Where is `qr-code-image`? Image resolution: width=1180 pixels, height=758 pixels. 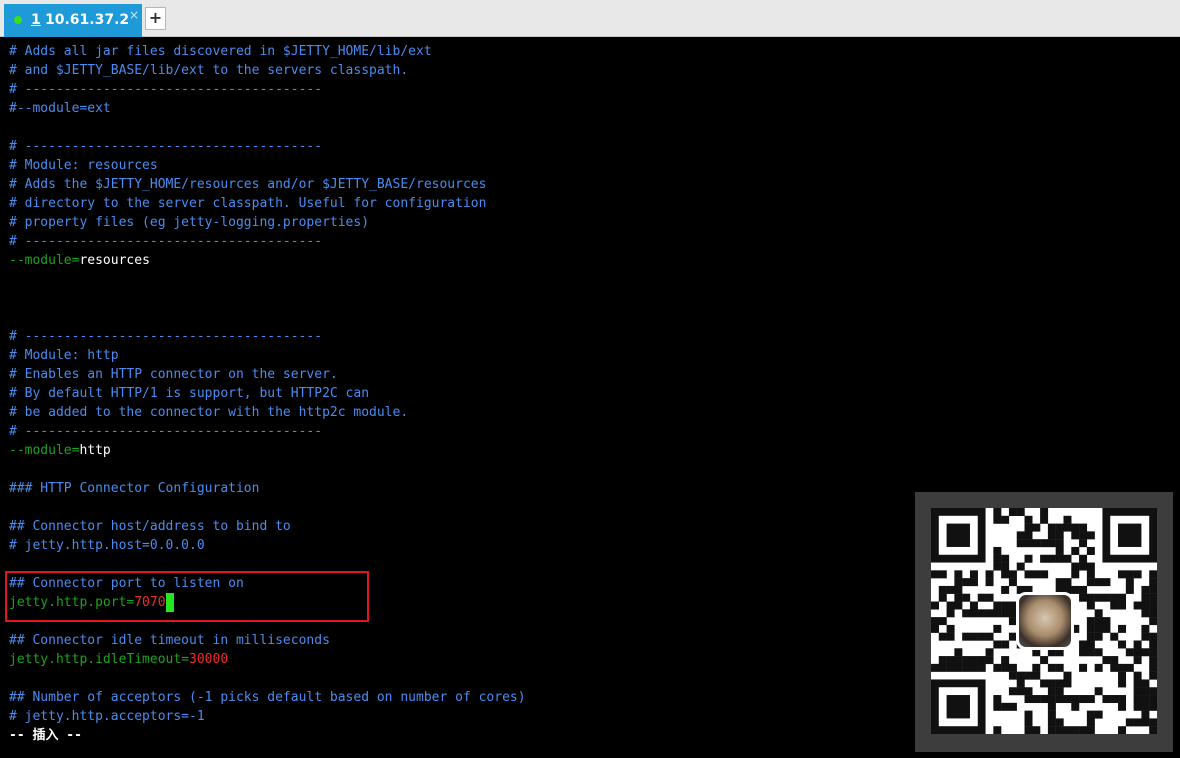
qr-code-image is located at coordinates (1044, 622).